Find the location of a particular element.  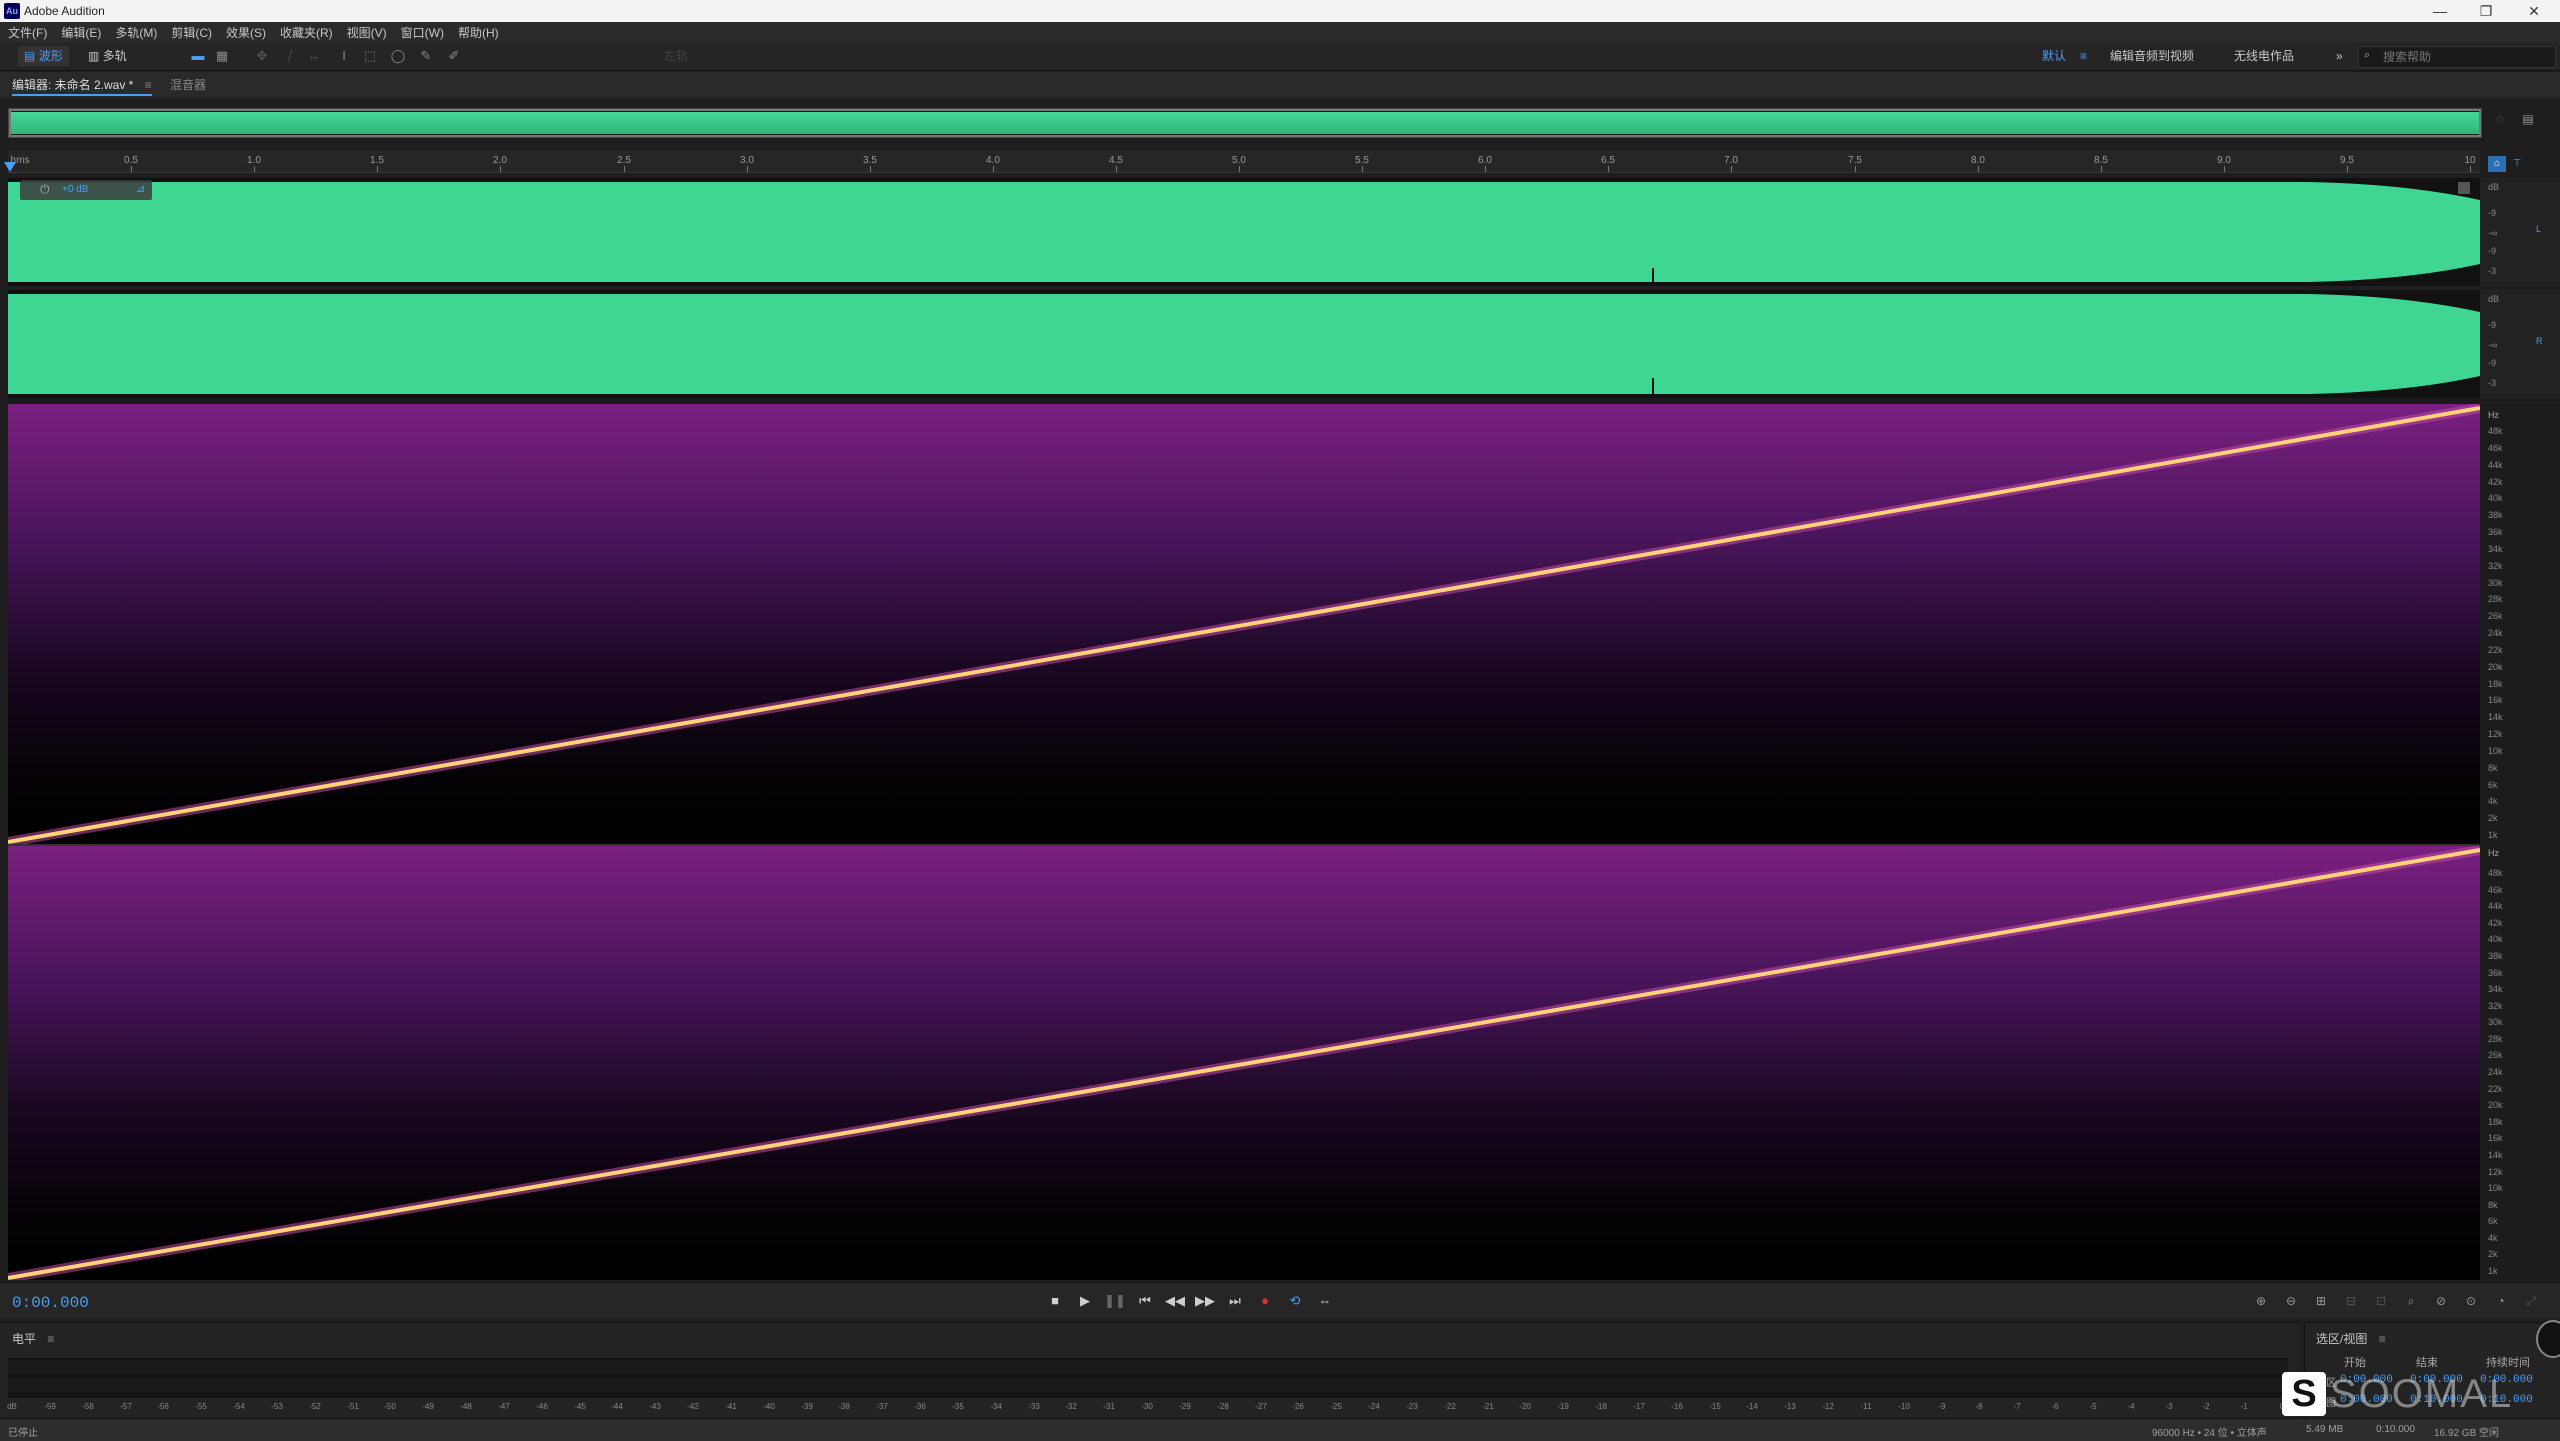

minimize-button: — is located at coordinates (2440, 11).